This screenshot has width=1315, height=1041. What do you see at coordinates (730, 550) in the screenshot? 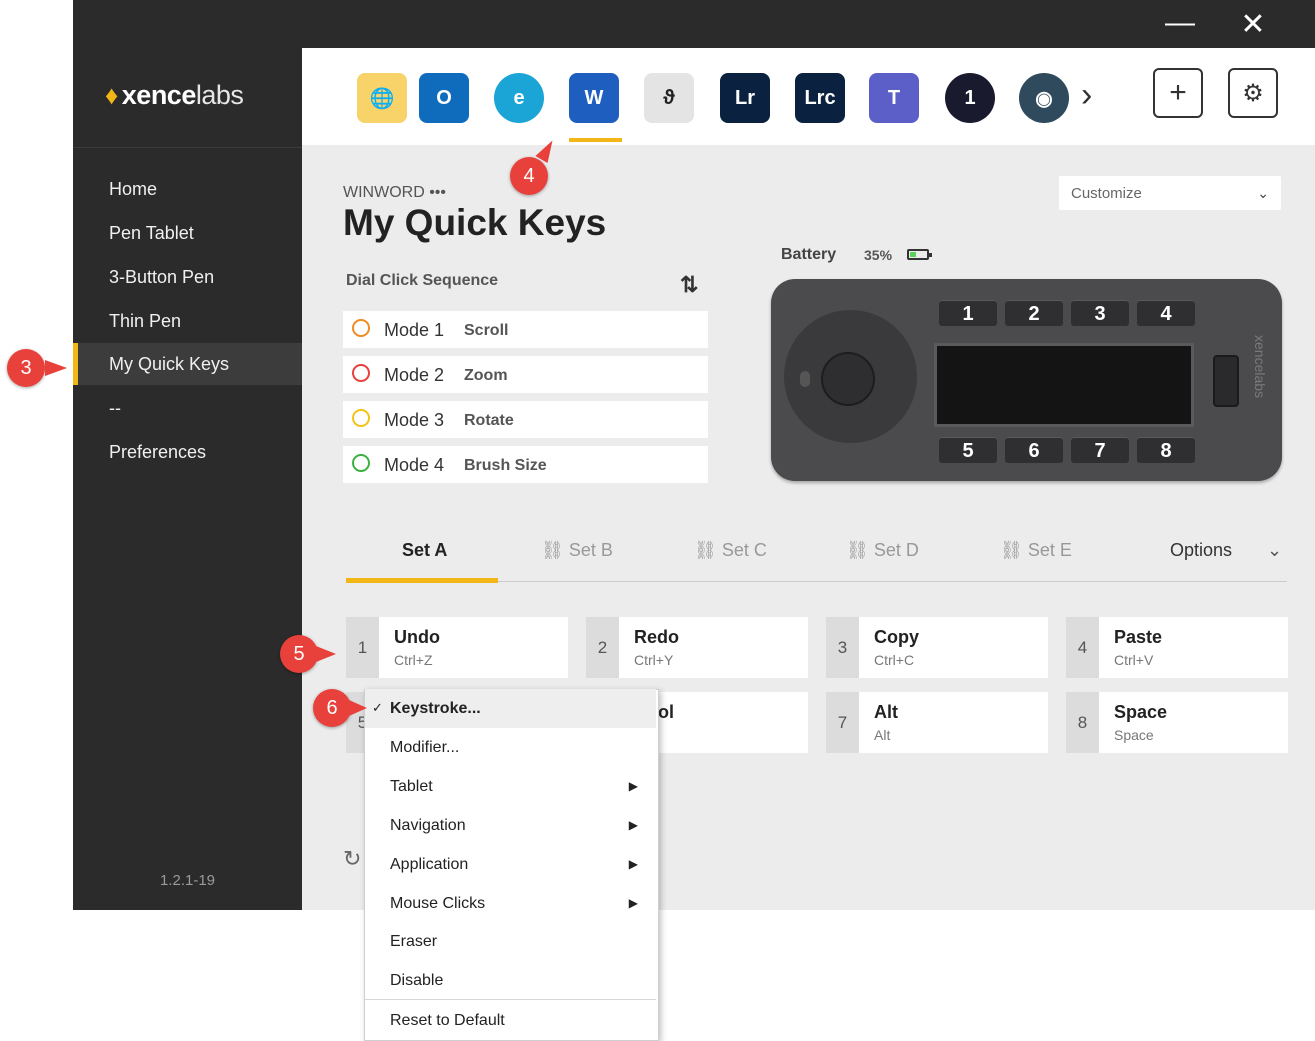
I see `tab-set-c: ⛓ Set C` at bounding box center [730, 550].